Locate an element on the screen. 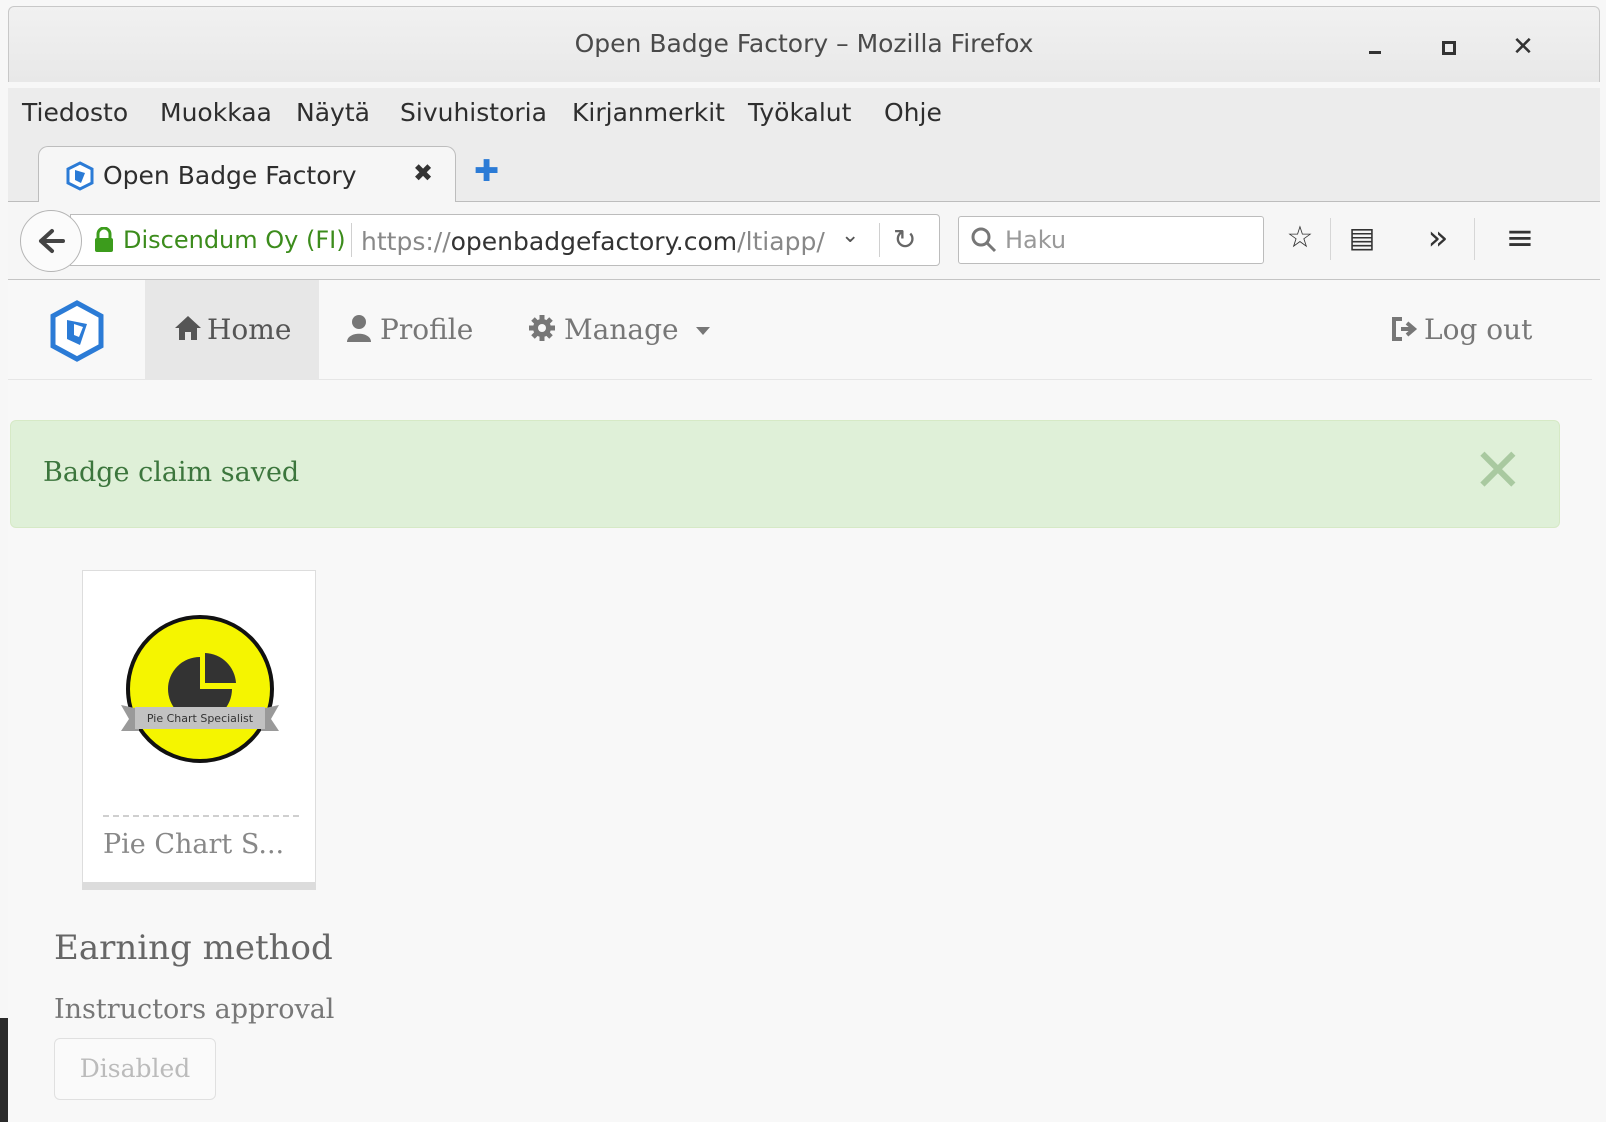  url-text: https://openbadgefactory.com/ltiapp/ is located at coordinates (596, 241).